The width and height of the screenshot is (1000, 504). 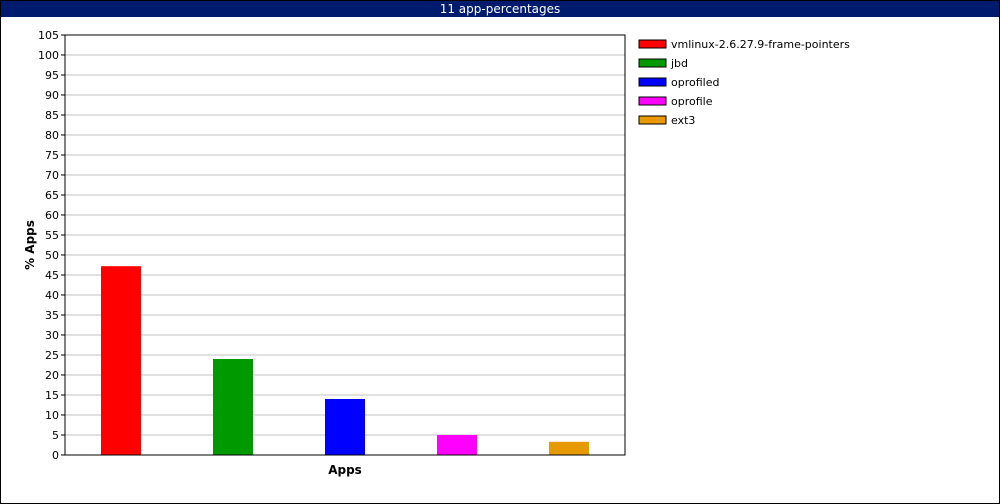 I want to click on legend-label: vmlinux-2.6.27.9-frame-pointers, so click(x=760, y=44).